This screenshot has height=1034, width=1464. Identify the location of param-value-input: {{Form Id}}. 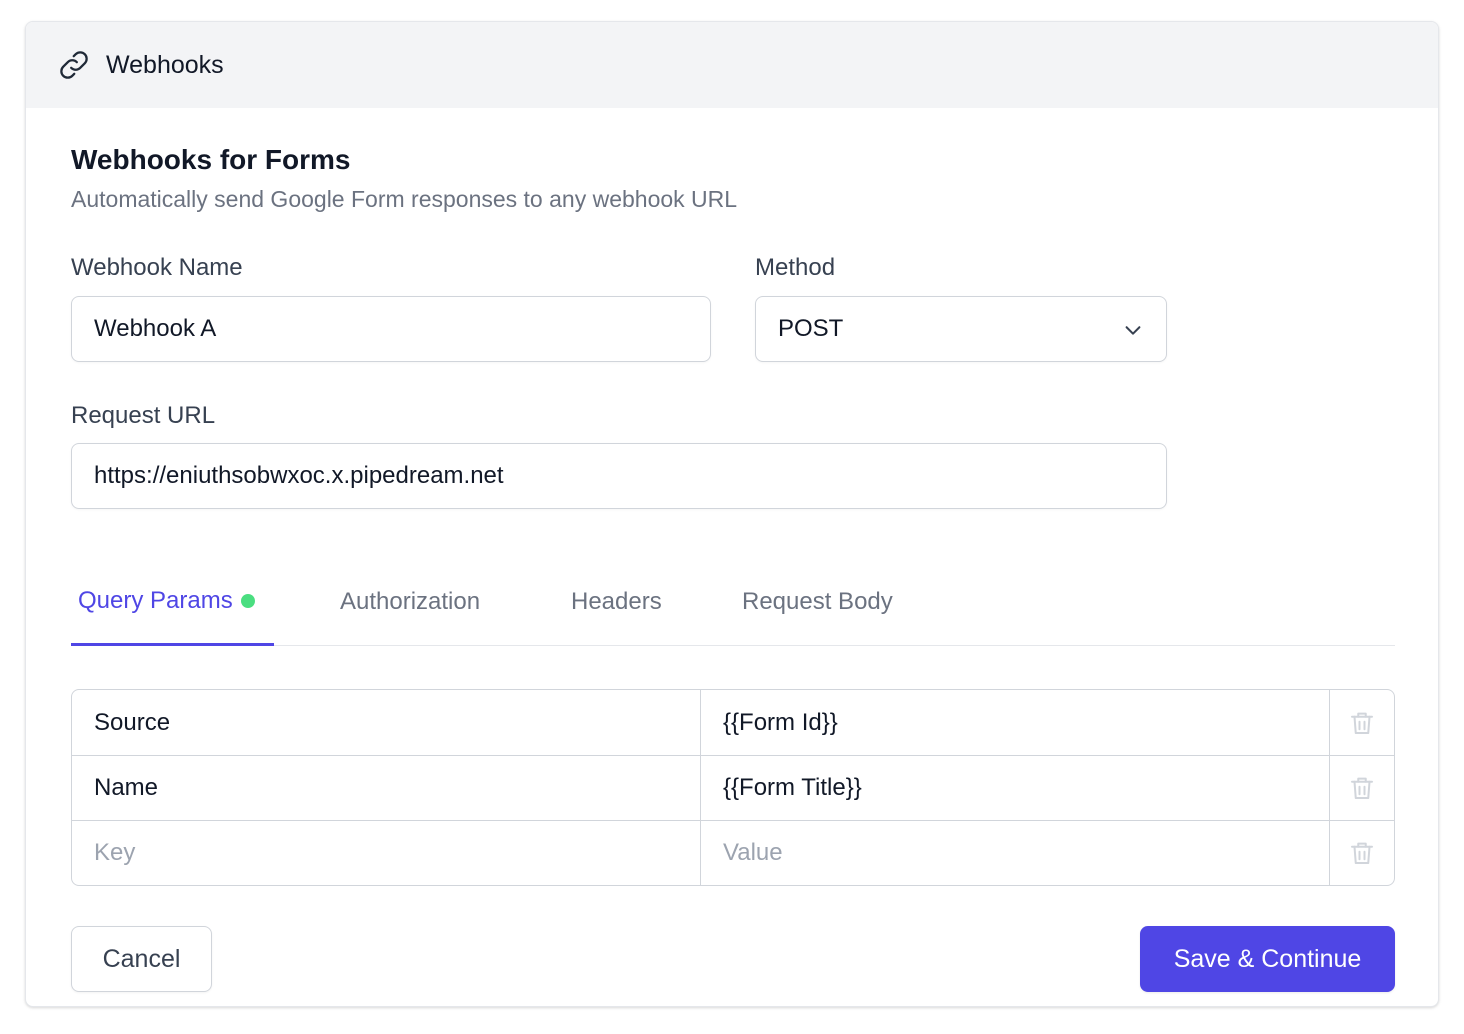
(1015, 722).